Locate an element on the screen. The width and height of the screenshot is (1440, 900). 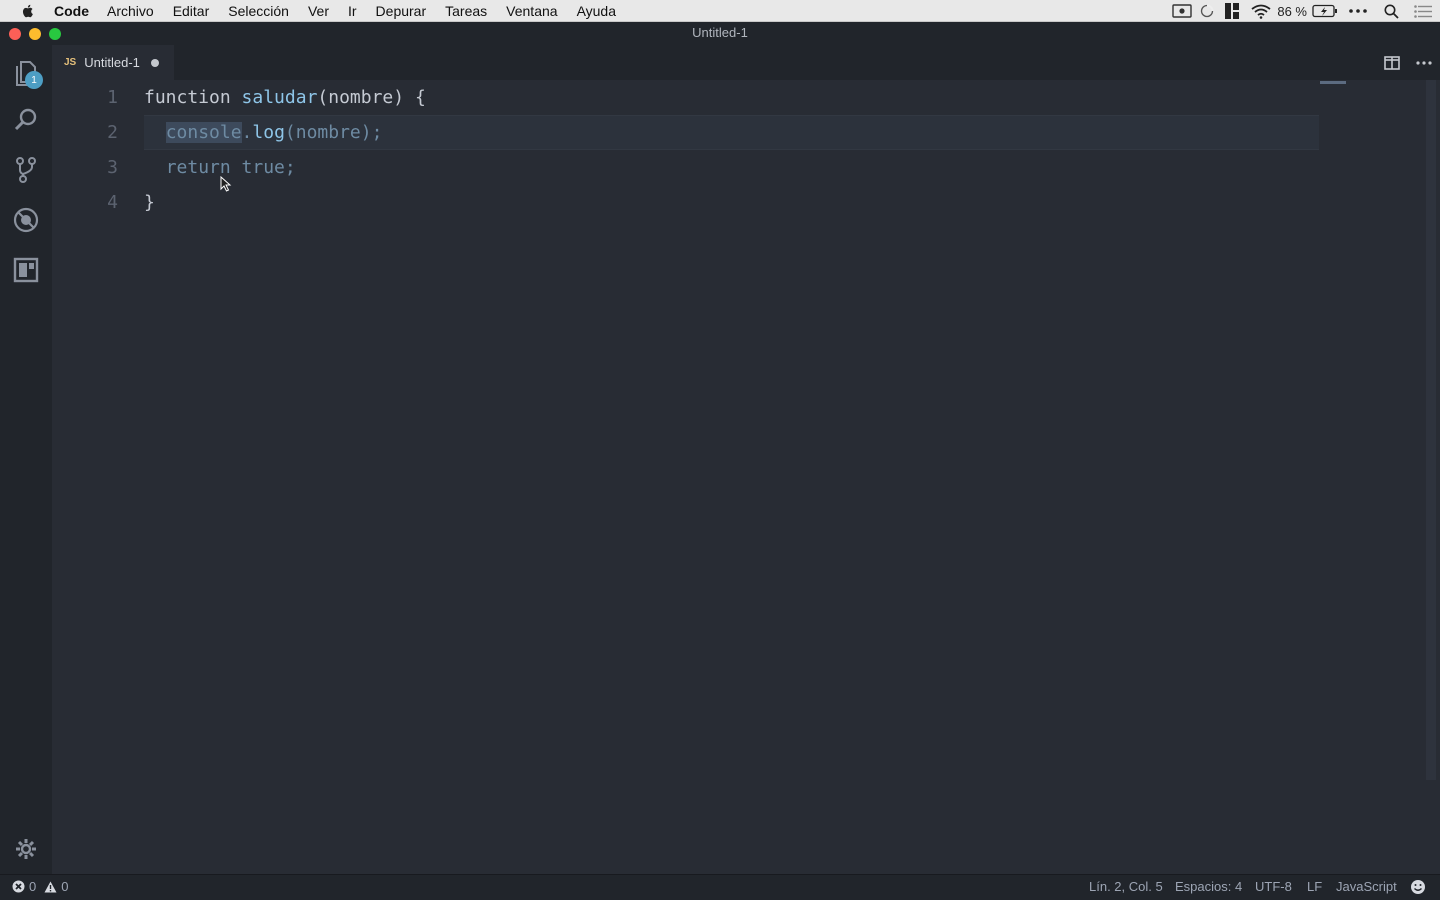
more-dots-icon is located at coordinates (1358, 11).